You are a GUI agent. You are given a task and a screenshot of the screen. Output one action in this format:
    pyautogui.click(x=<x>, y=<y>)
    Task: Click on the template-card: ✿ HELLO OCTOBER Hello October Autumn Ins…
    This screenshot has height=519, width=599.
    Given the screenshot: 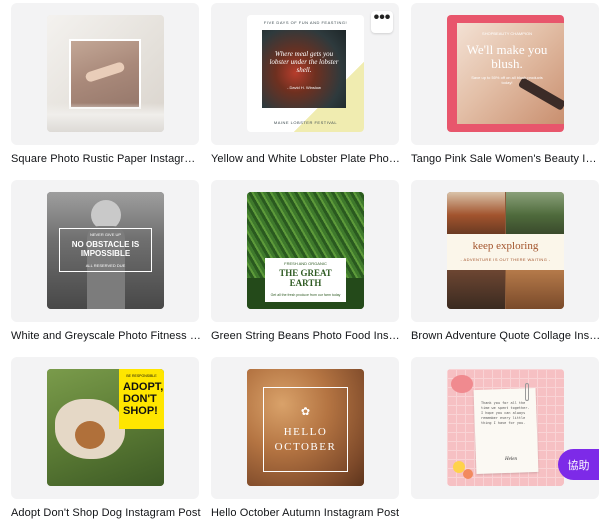 What is the action you would take?
    pyautogui.click(x=305, y=438)
    